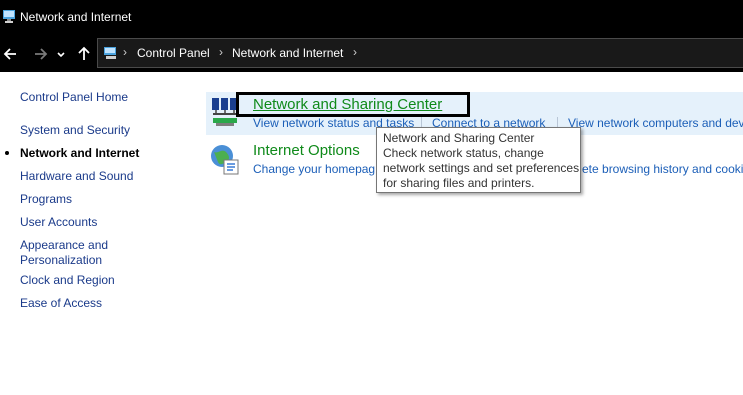 Image resolution: width=743 pixels, height=395 pixels. What do you see at coordinates (173, 53) in the screenshot?
I see `breadcrumb-control-panel: Control Panel` at bounding box center [173, 53].